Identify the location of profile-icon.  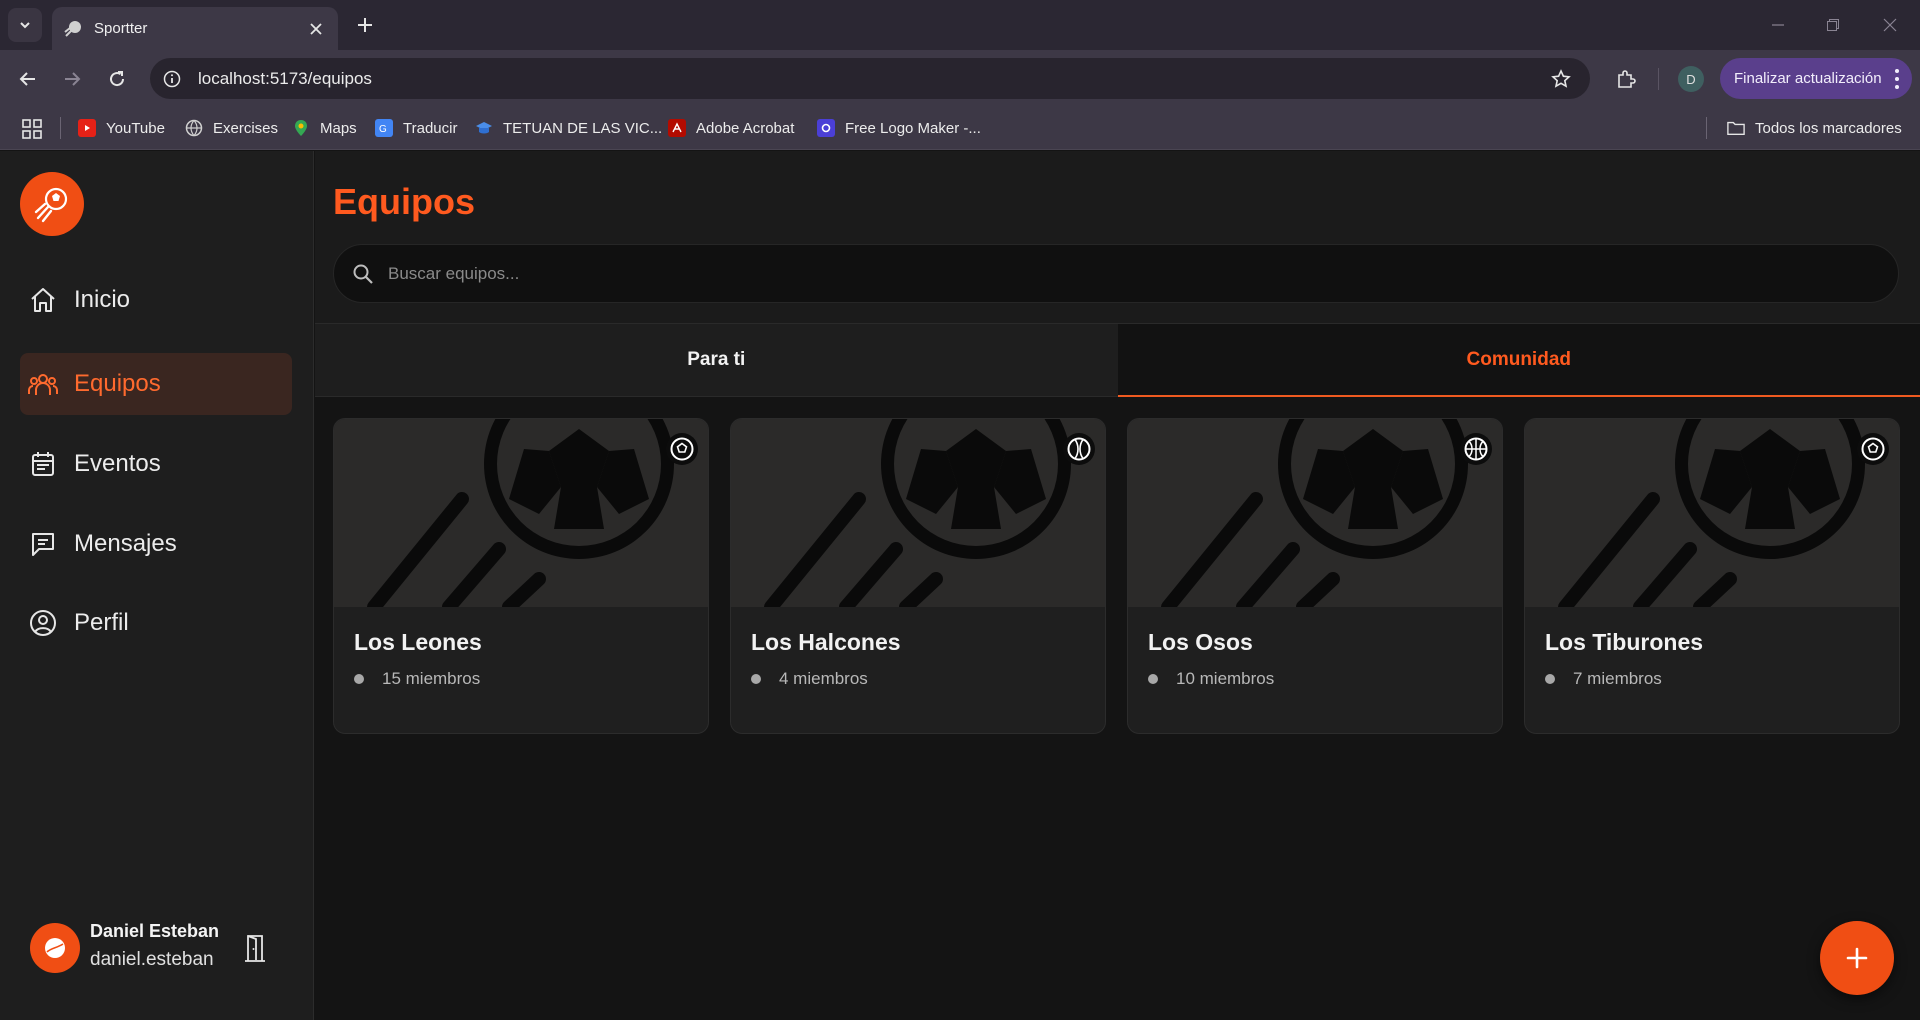
(43, 623).